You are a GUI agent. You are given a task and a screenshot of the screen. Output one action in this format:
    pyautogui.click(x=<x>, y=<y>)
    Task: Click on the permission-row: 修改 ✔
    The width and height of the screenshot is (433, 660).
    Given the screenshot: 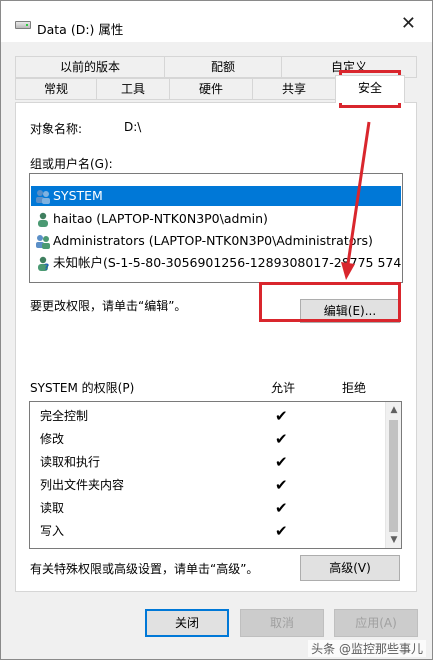 What is the action you would take?
    pyautogui.click(x=210, y=439)
    